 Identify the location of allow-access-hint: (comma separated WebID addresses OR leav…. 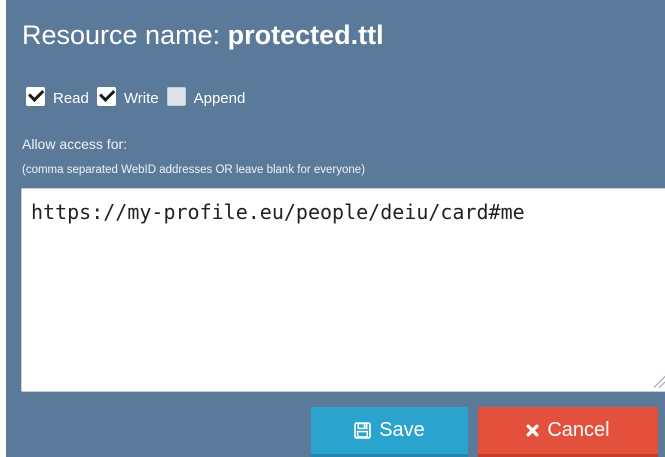
(194, 170).